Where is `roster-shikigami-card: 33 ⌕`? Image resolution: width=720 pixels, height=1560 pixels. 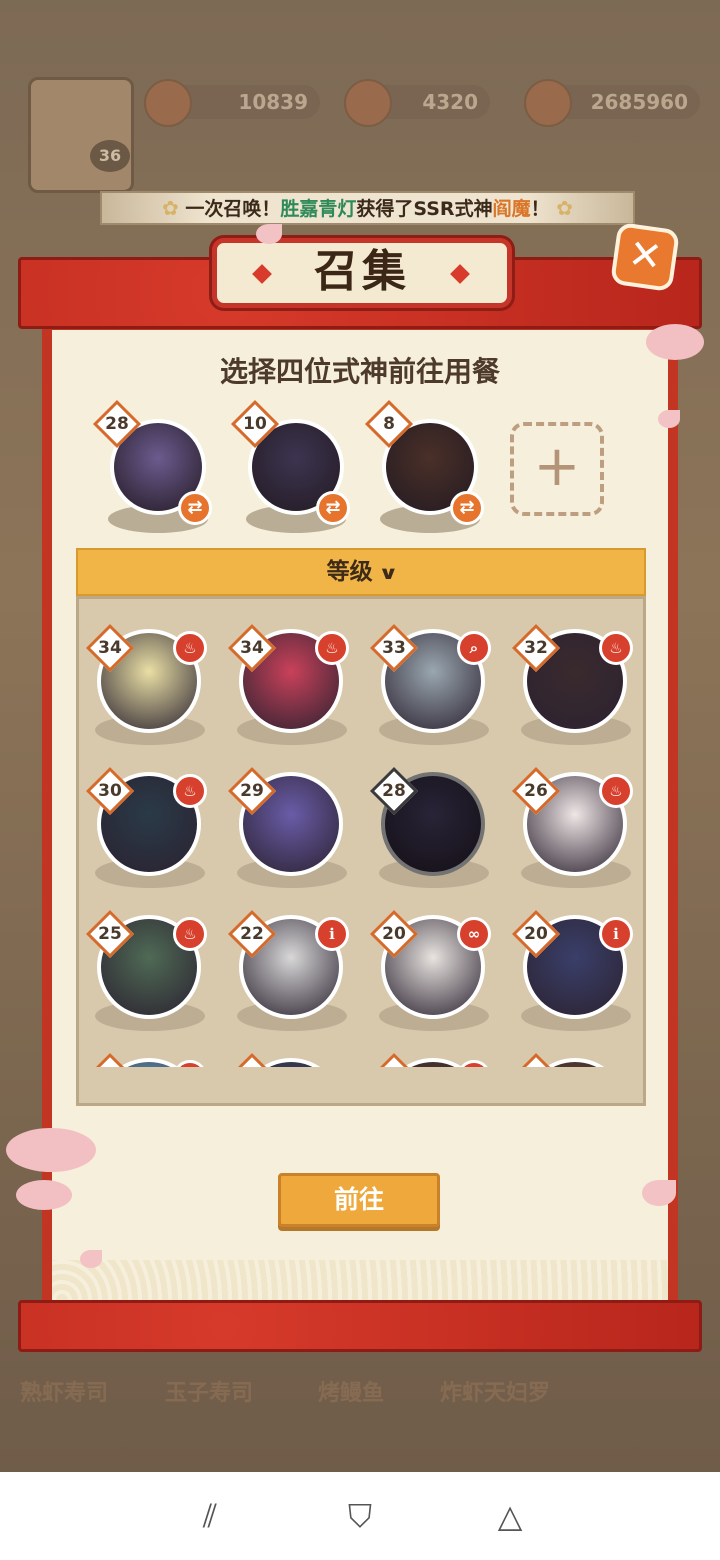 roster-shikigami-card: 33 ⌕ is located at coordinates (434, 681).